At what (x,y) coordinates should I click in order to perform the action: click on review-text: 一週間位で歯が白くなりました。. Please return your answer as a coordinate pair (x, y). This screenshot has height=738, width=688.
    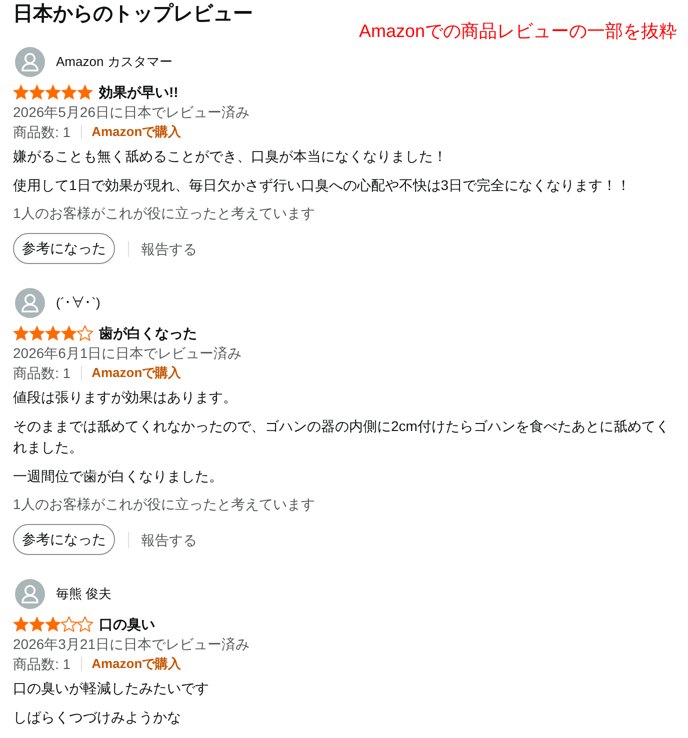
    Looking at the image, I should click on (118, 476).